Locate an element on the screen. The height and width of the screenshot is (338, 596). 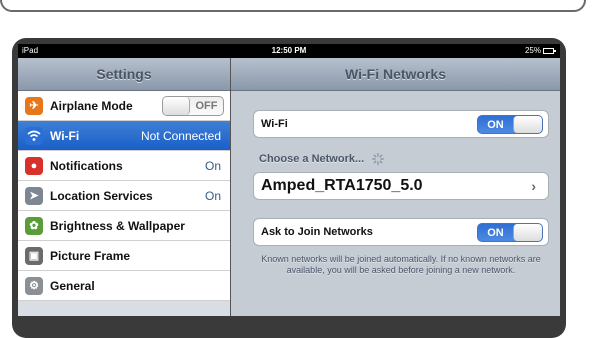
wifi-status-value: Not Connected is located at coordinates (180, 135).